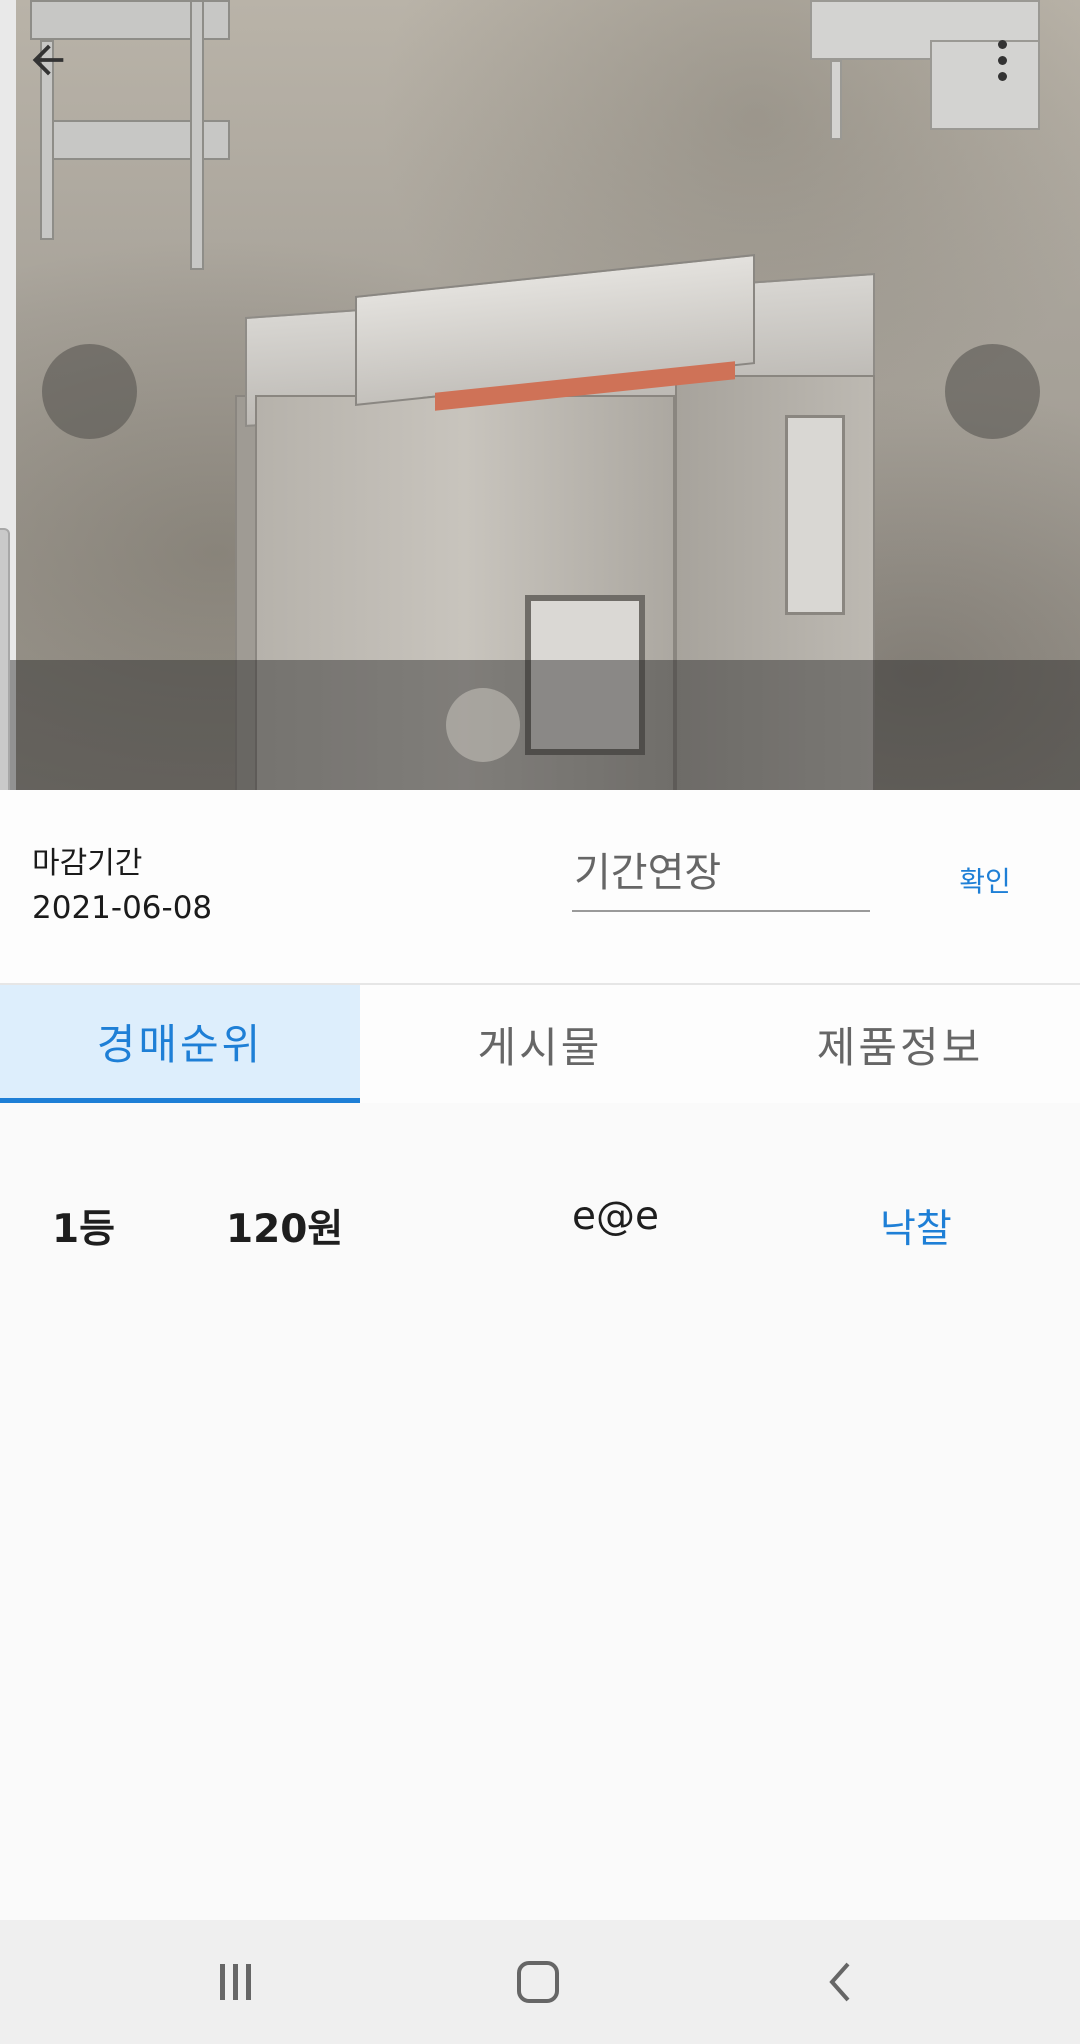  Describe the element at coordinates (122, 908) in the screenshot. I see `deadline-date: 2021-06-08` at that location.